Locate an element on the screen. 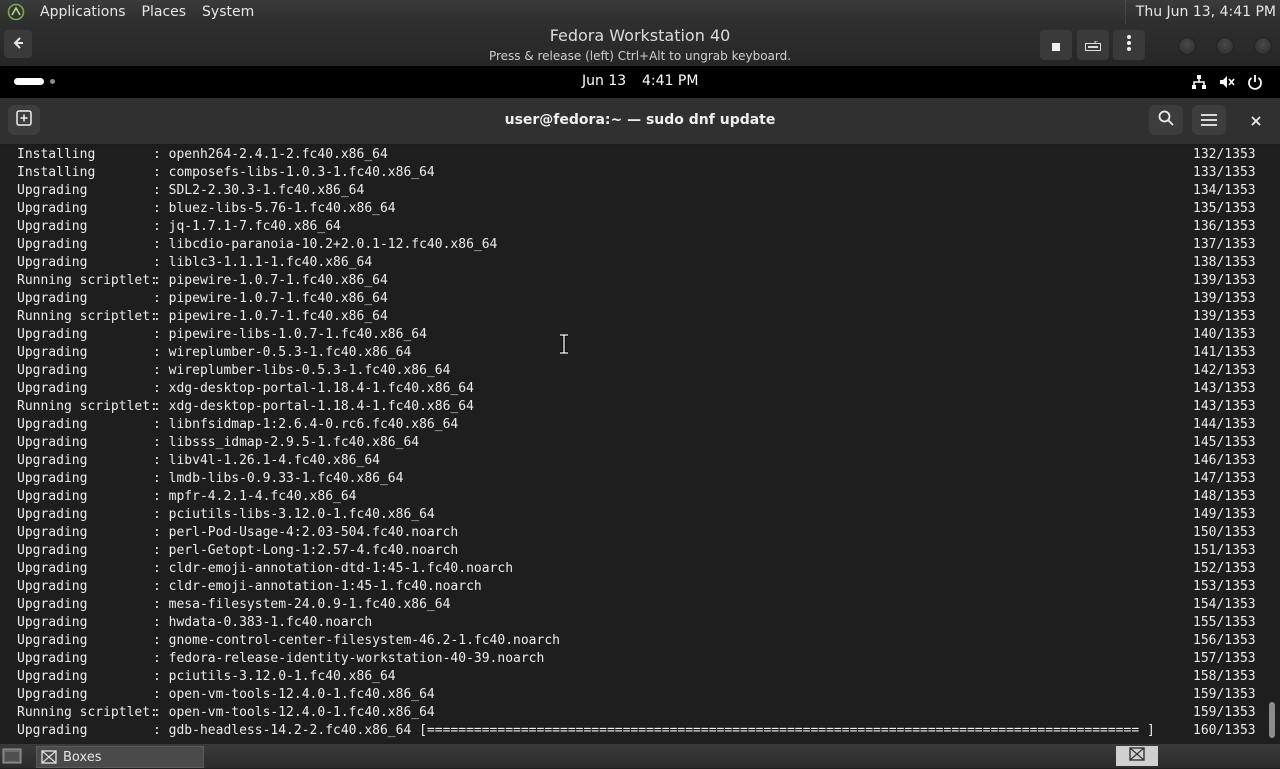  line-action: Installing is located at coordinates (56, 154).